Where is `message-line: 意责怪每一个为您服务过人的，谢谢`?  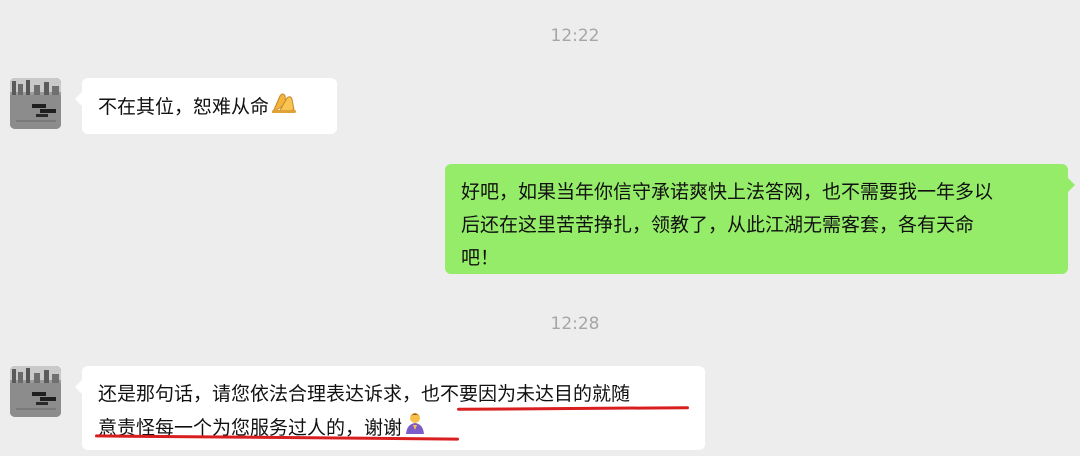
message-line: 意责怪每一个为您服务过人的，谢谢 is located at coordinates (393, 428).